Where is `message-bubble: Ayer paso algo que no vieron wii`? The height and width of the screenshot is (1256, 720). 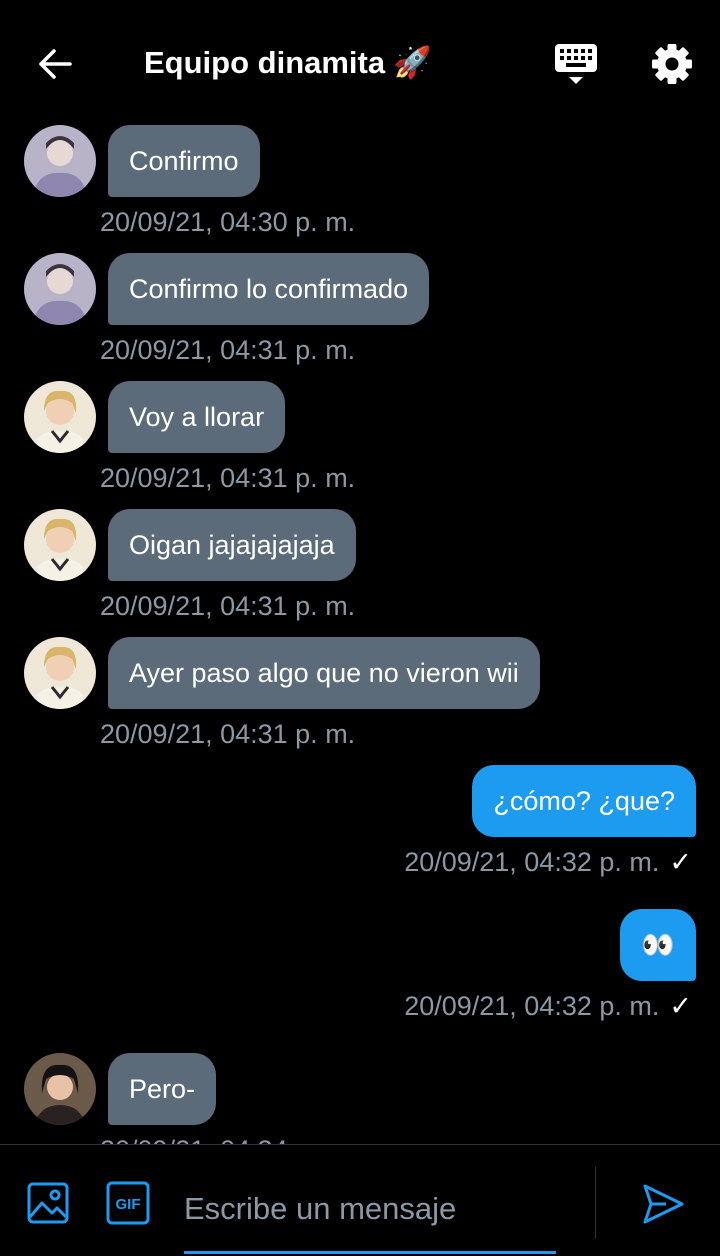
message-bubble: Ayer paso algo que no vieron wii is located at coordinates (324, 673).